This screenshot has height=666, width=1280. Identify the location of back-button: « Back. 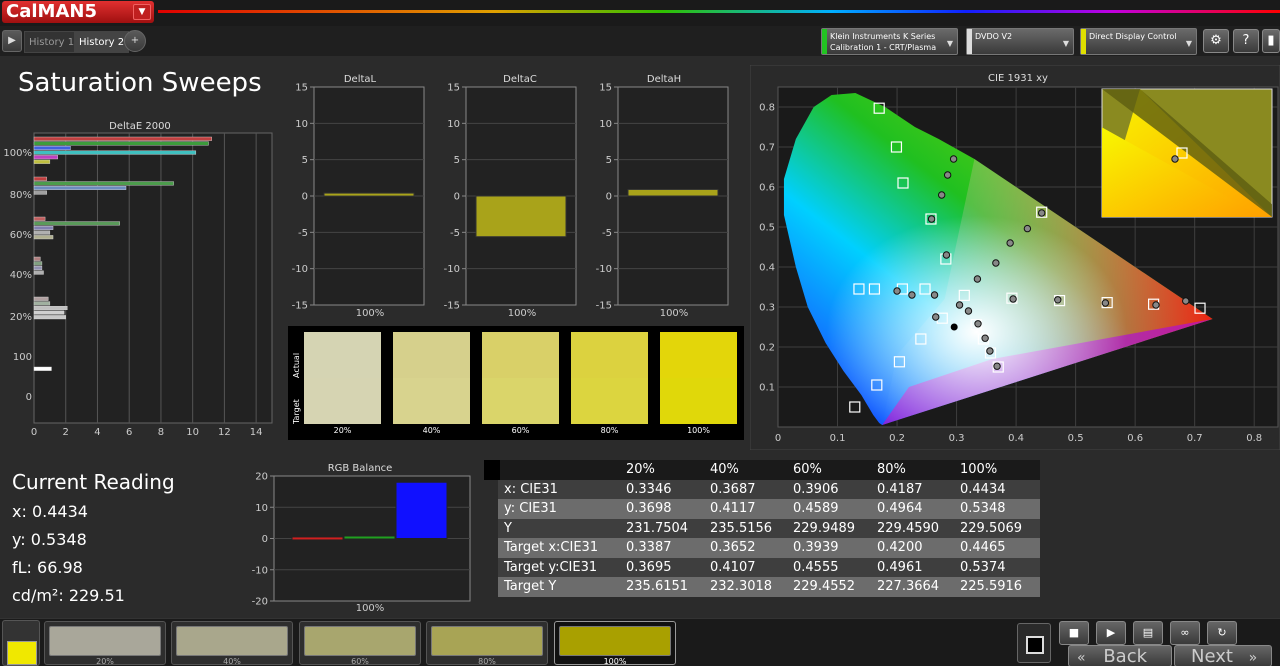
(1120, 655).